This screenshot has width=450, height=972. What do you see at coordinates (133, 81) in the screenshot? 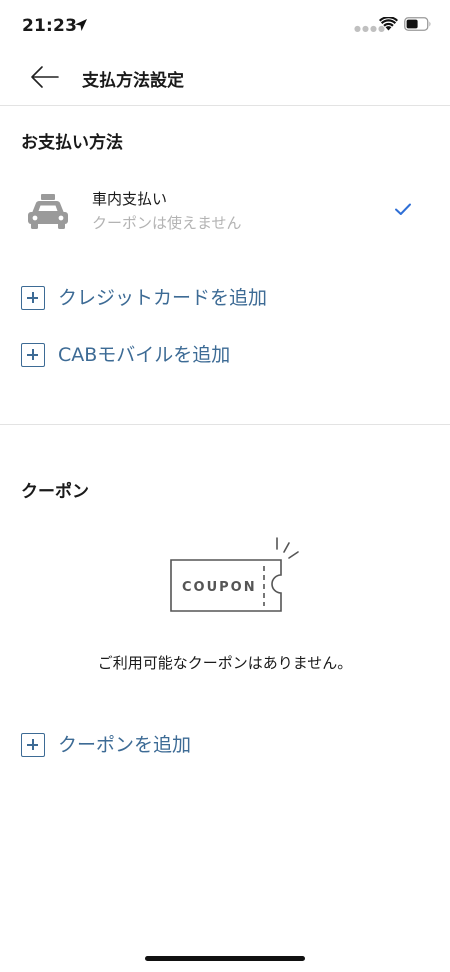
I see `page-title: 支払方法設定` at bounding box center [133, 81].